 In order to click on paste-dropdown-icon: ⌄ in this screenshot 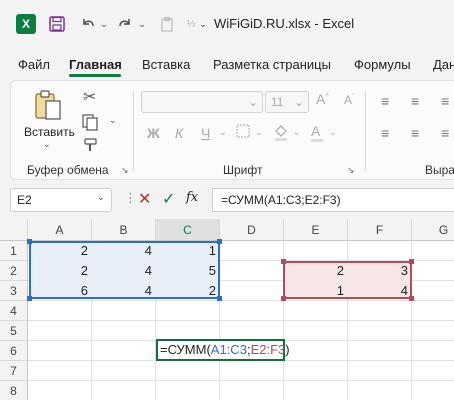, I will do `click(47, 144)`.